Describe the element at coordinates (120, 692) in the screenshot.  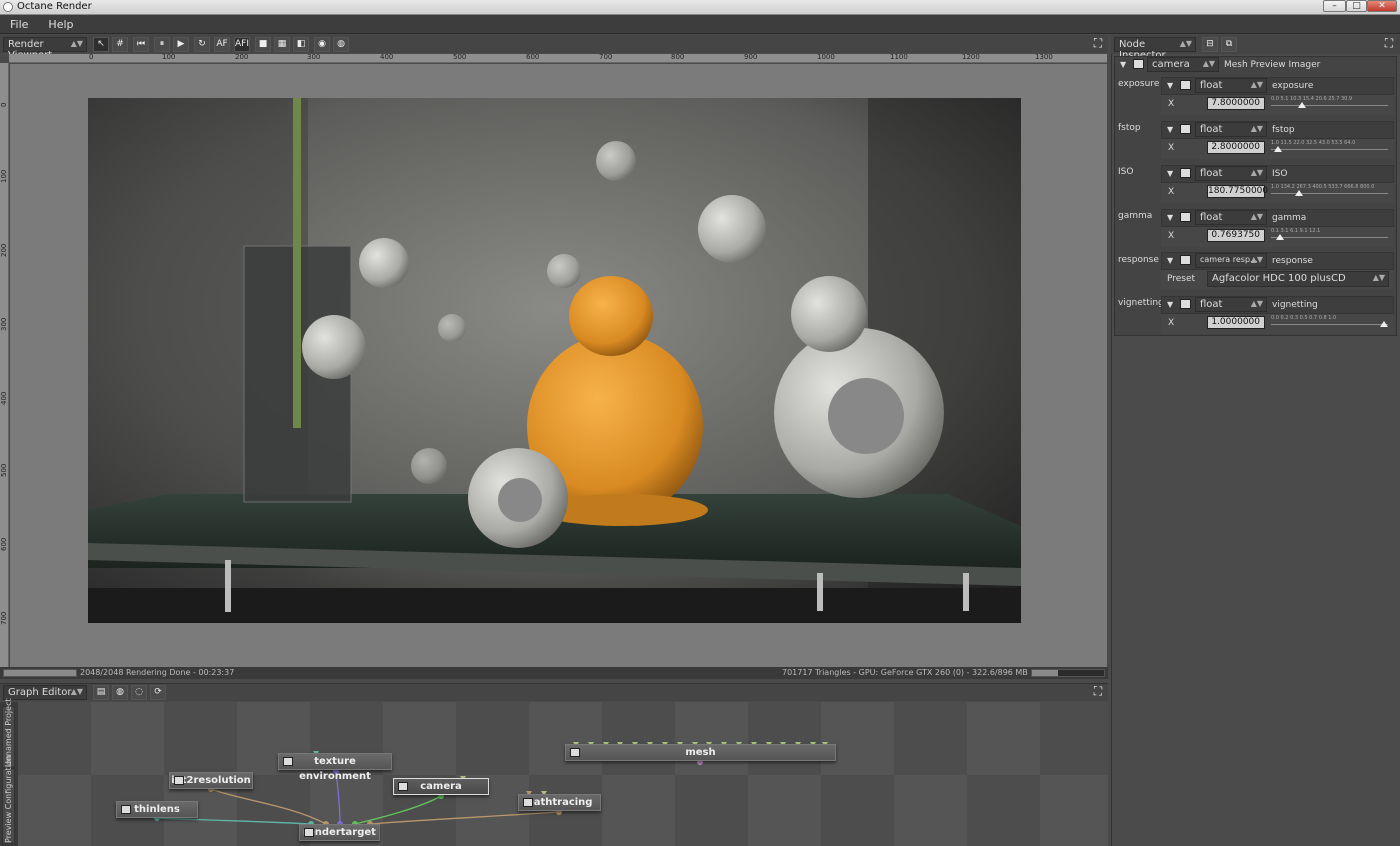
I see `load-node-icon: ◍` at that location.